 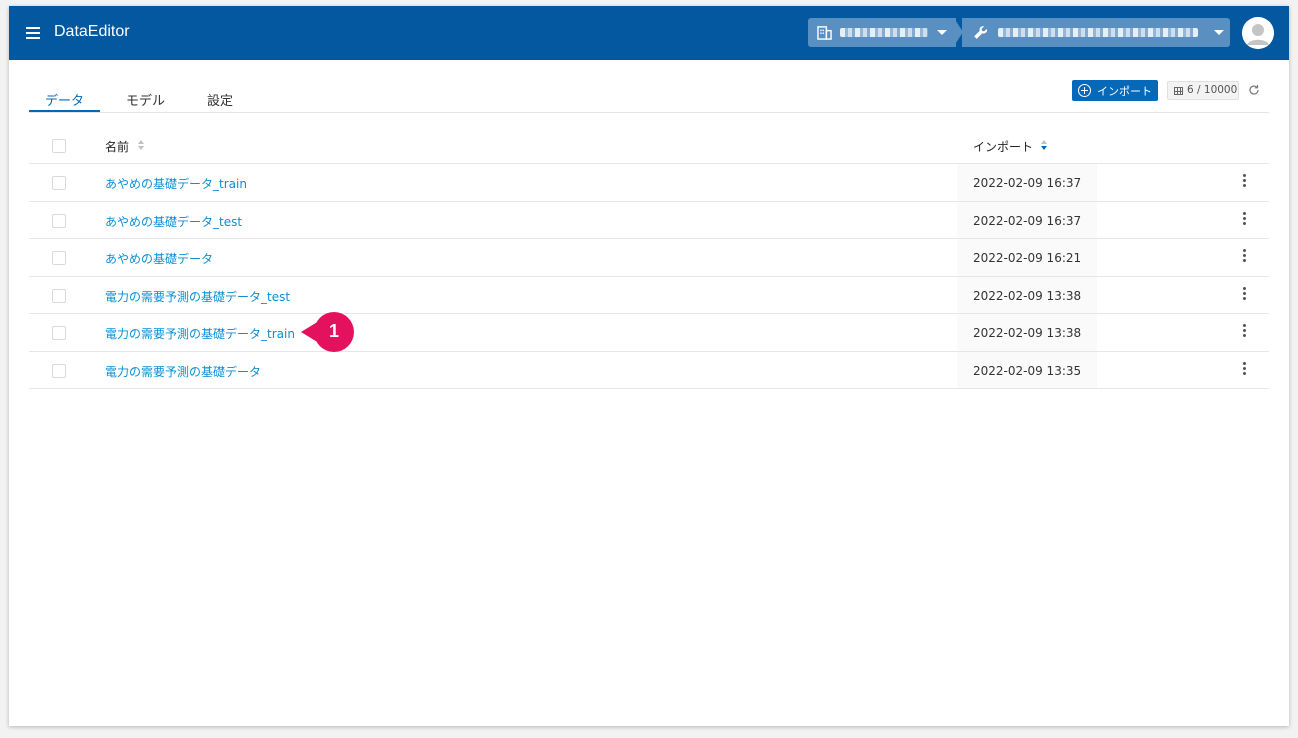 I want to click on column-header-name: 名前, so click(x=117, y=146).